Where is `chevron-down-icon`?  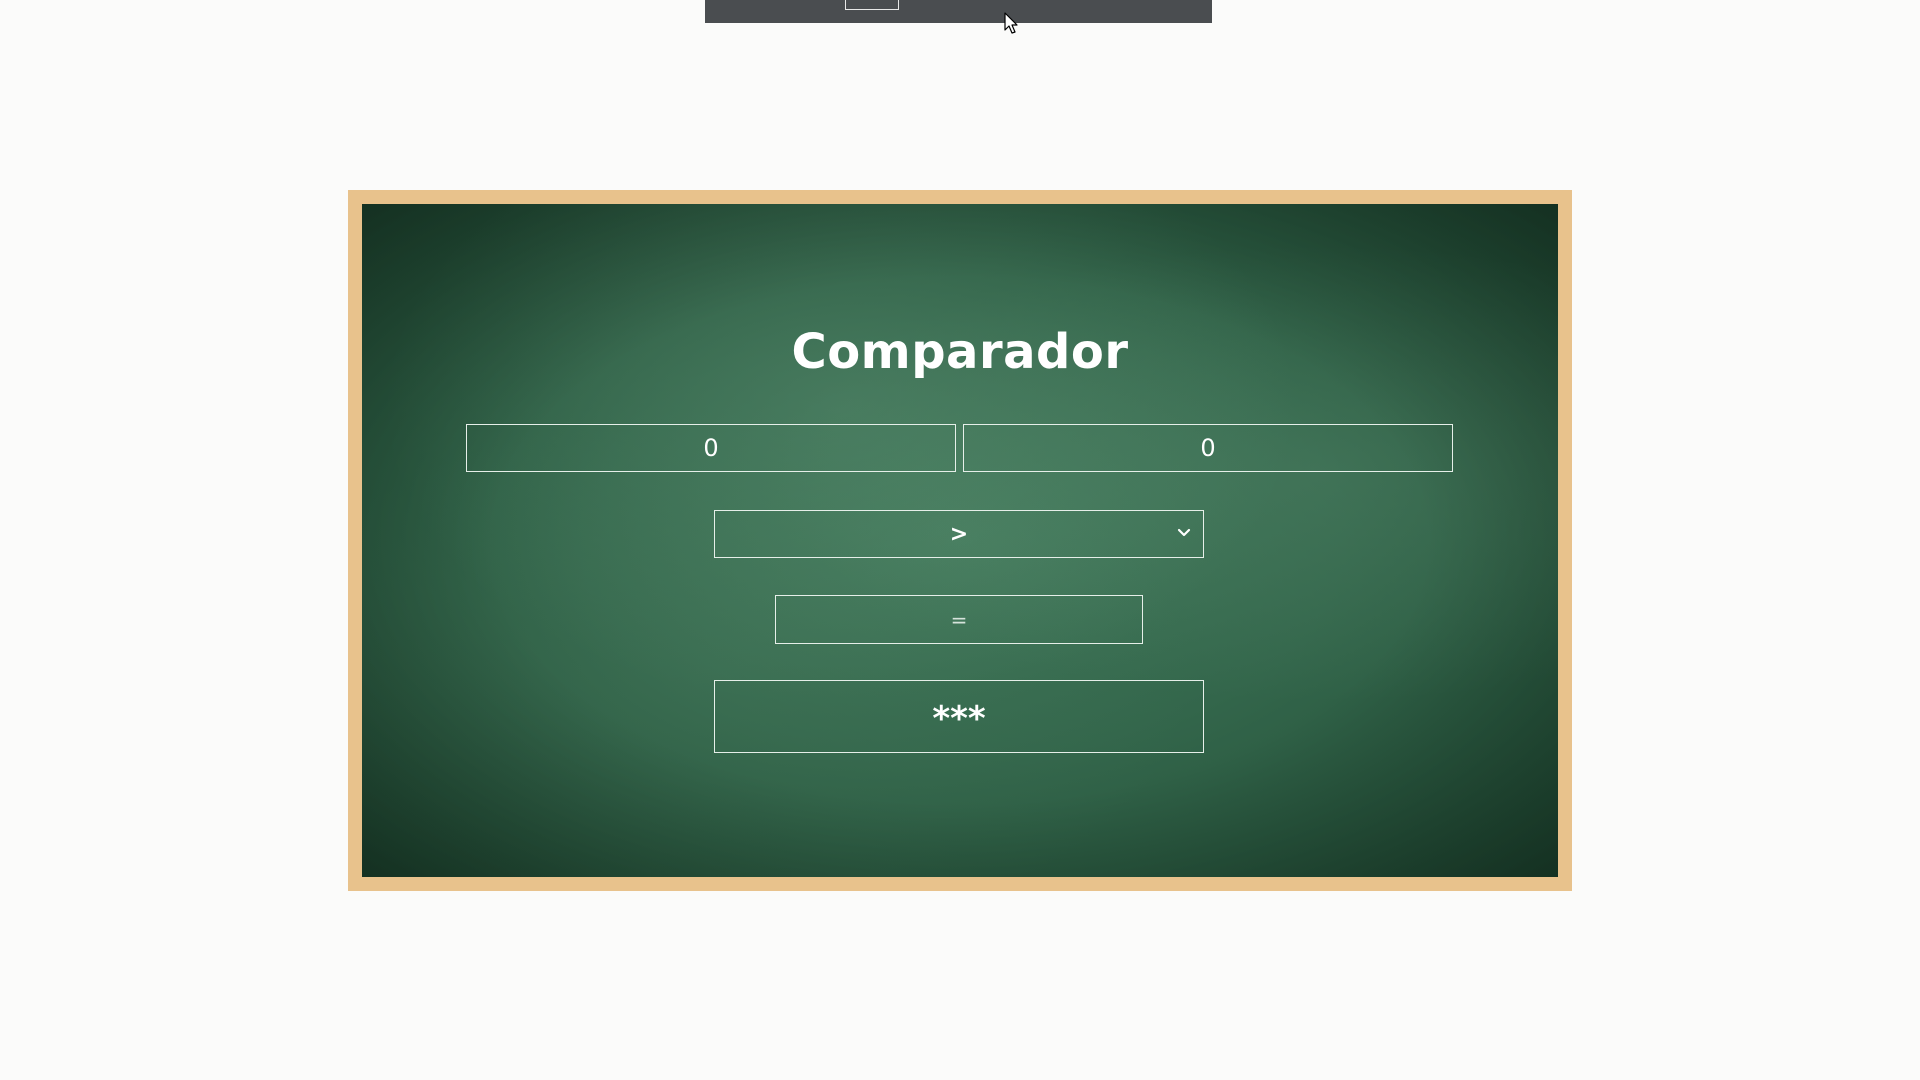 chevron-down-icon is located at coordinates (1184, 532).